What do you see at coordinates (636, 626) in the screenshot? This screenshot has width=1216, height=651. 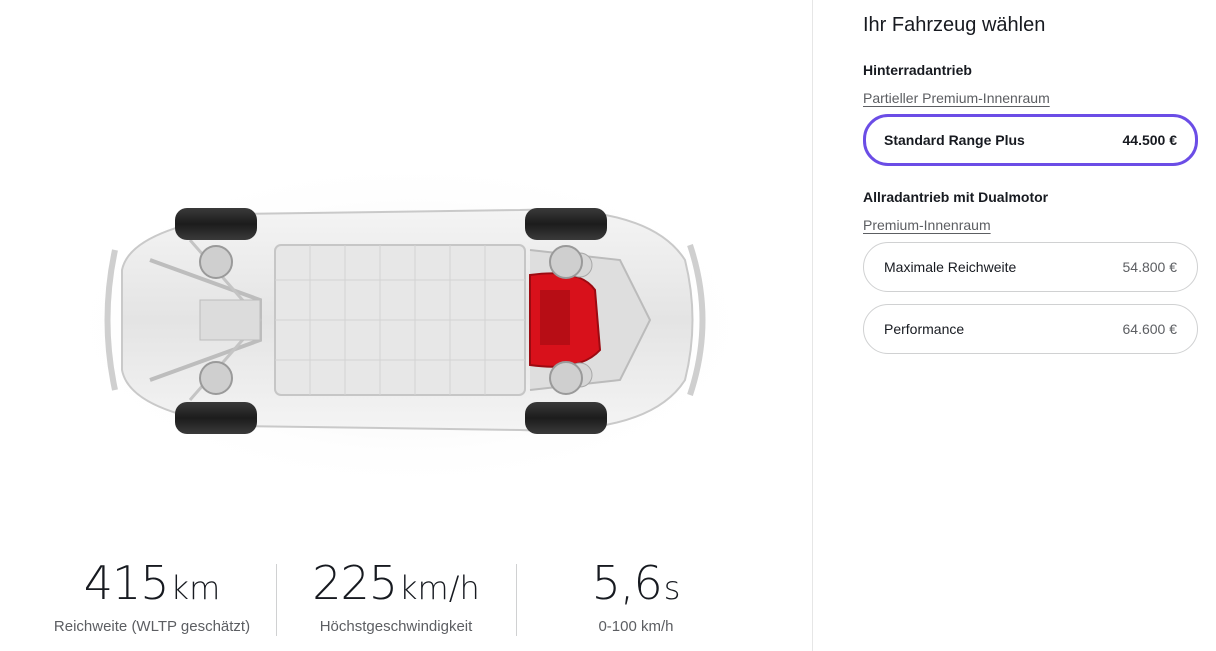 I see `spec-acceleration-label: 0-100 km/h` at bounding box center [636, 626].